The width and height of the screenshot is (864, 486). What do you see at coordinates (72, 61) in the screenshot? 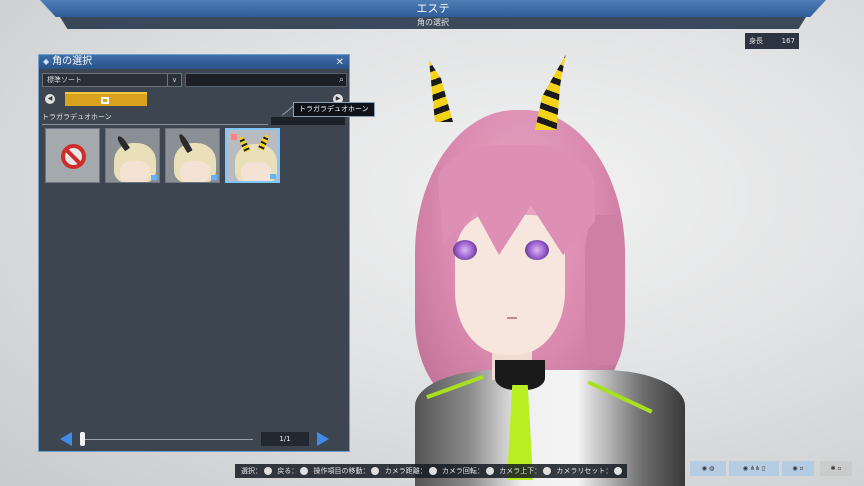
I see `panel-title: 角の選択` at bounding box center [72, 61].